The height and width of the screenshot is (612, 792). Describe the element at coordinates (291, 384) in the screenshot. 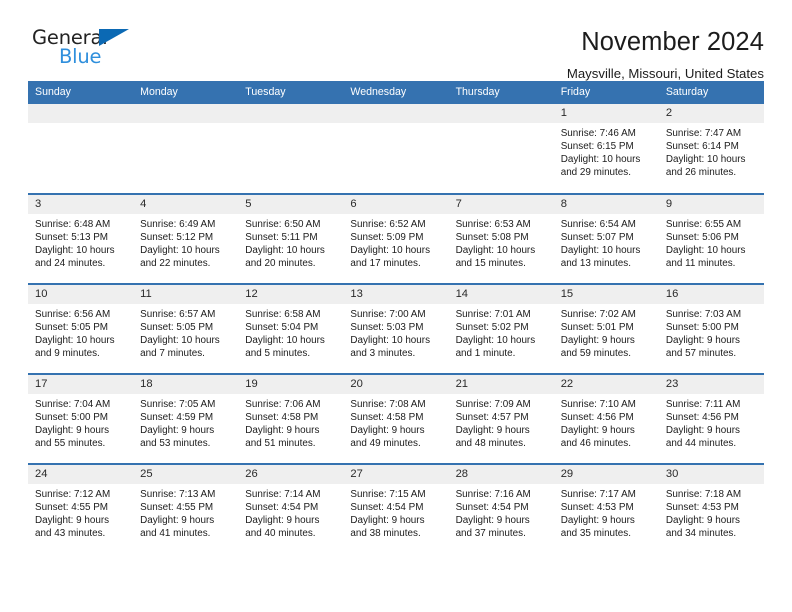

I see `day-number: 19` at that location.